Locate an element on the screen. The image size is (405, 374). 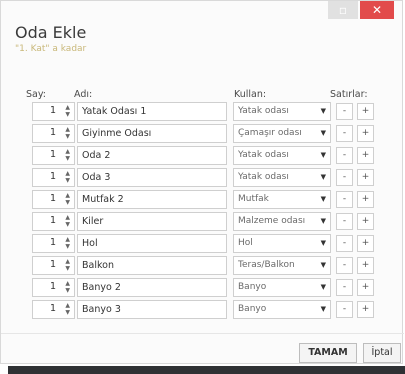
room-name-input: Oda 3 is located at coordinates (152, 177).